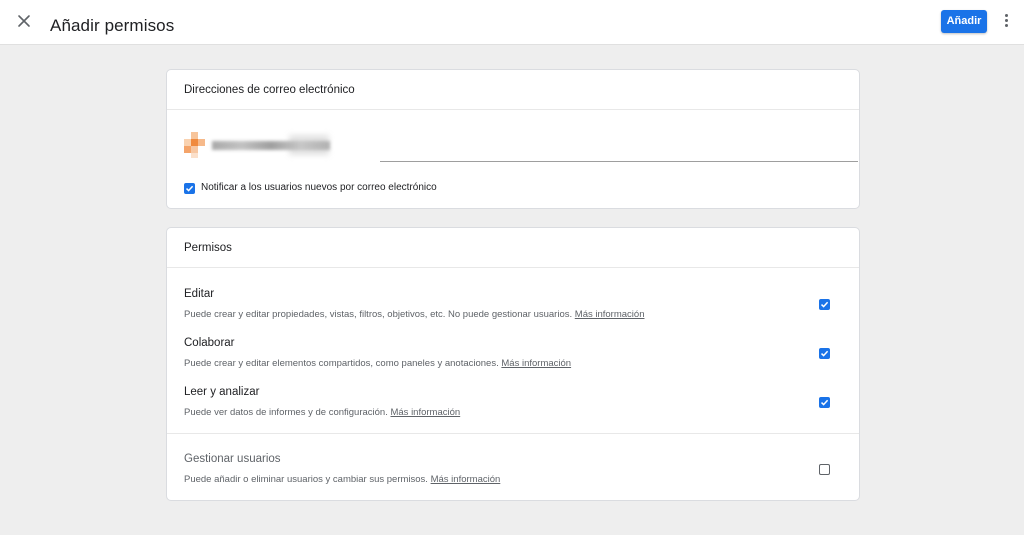 Image resolution: width=1024 pixels, height=535 pixels. Describe the element at coordinates (209, 343) in the screenshot. I see `permission-title: Colaborar` at that location.